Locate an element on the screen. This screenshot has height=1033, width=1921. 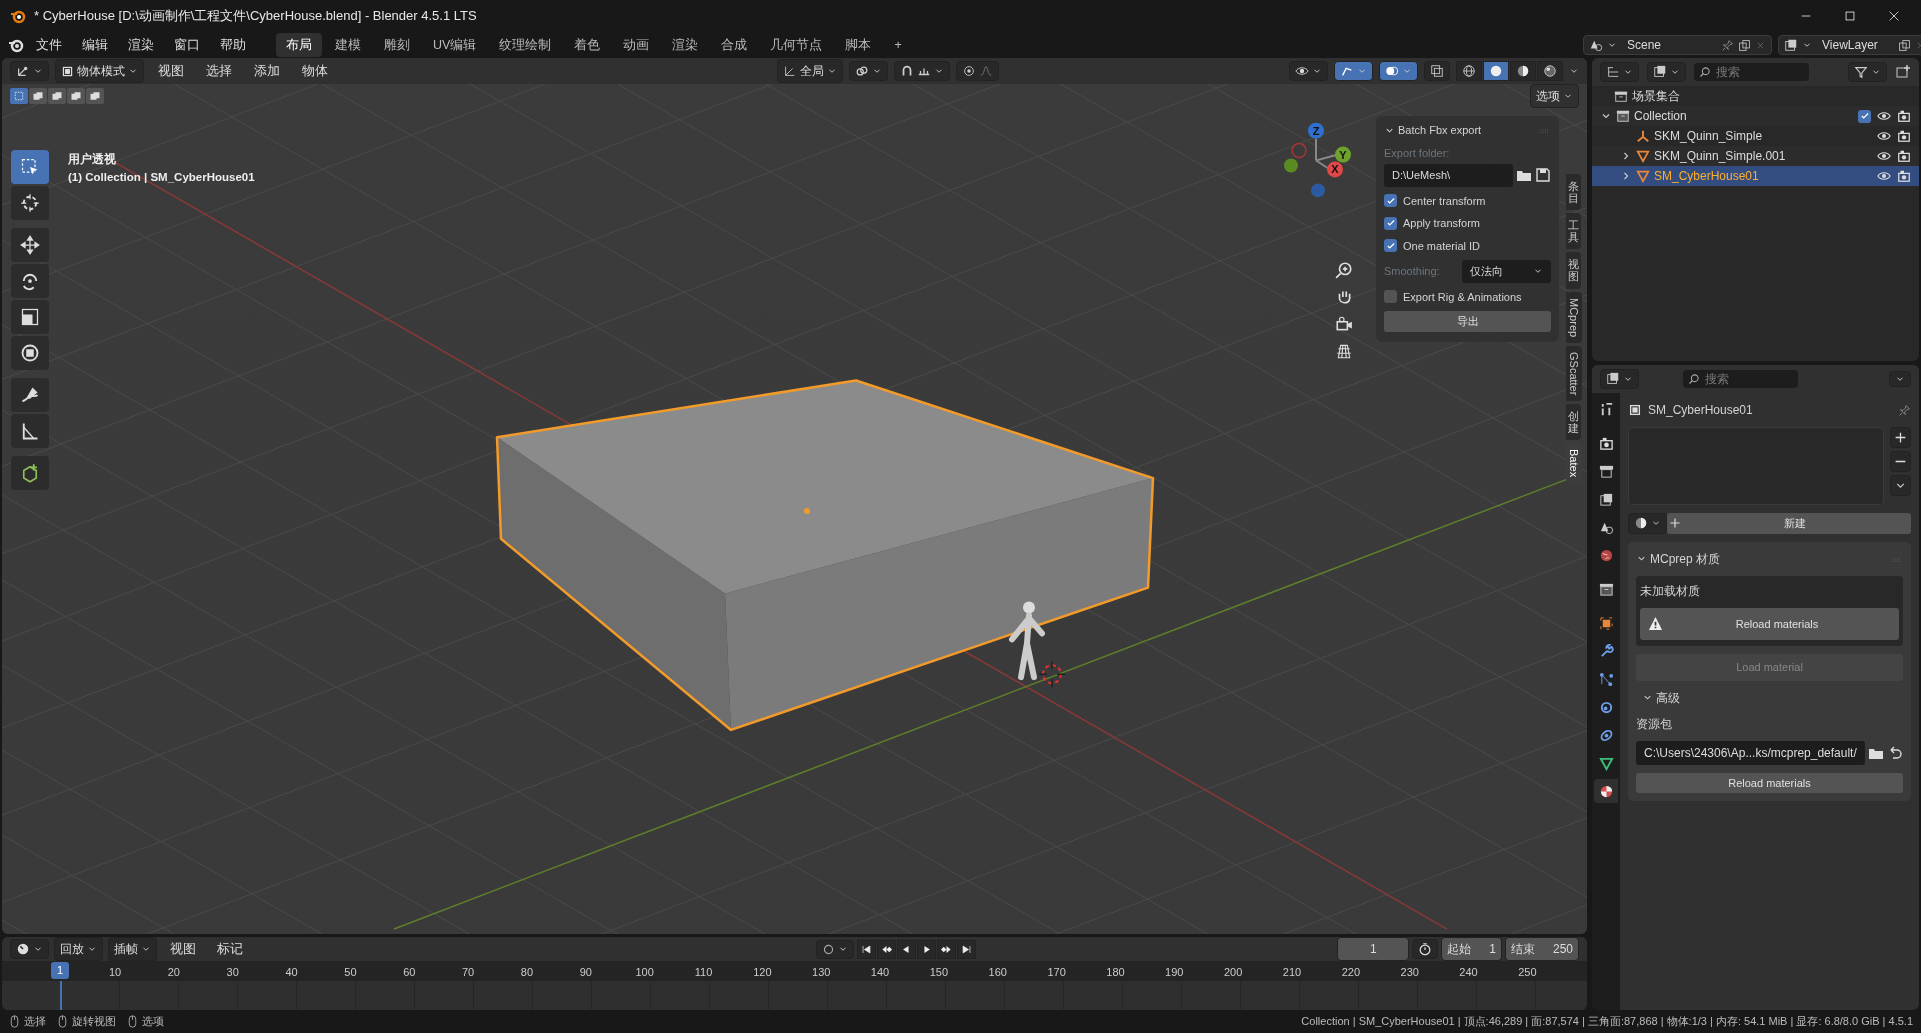
grid-icon is located at coordinates (1344, 351).